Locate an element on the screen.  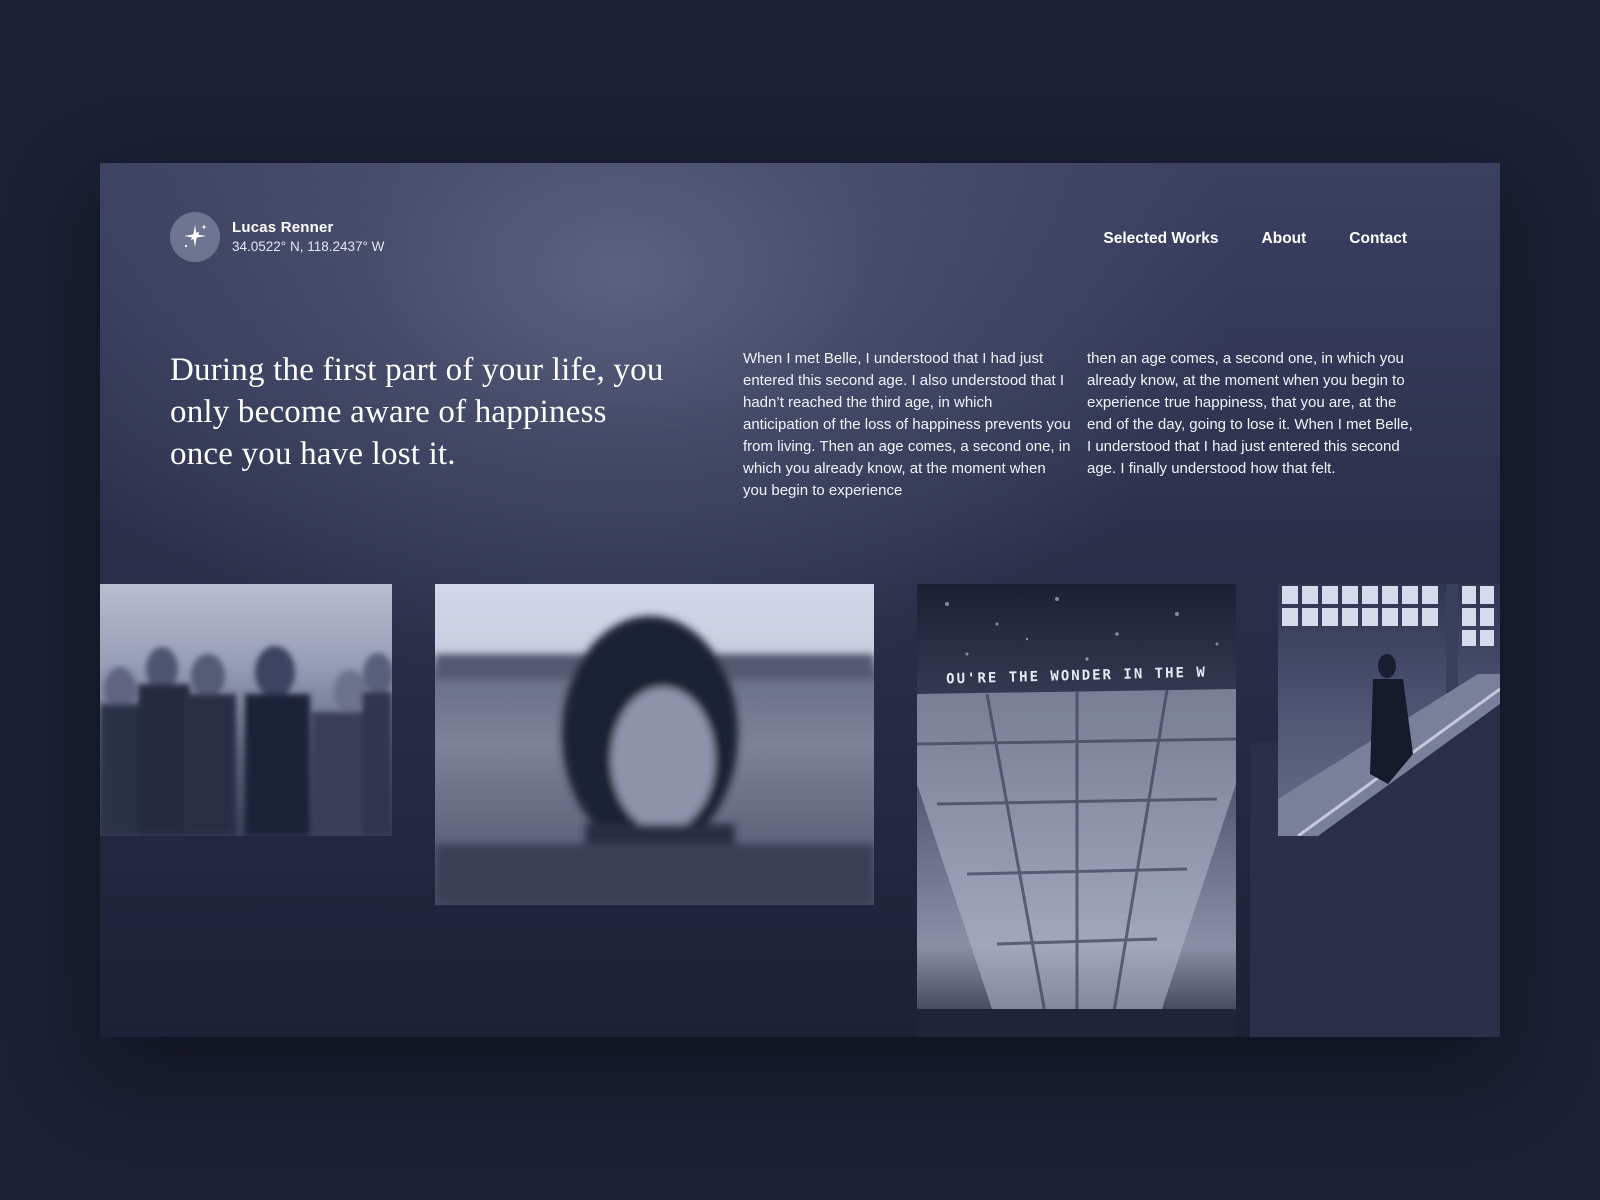
brand: Lucas Renner 34.0522° N, 118.2437° W is located at coordinates (277, 237).